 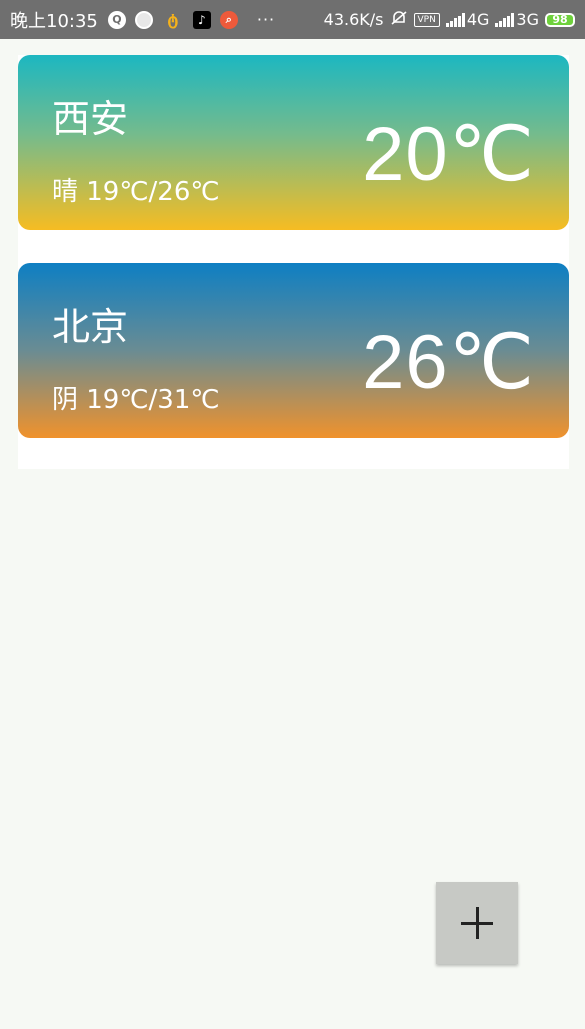 I want to click on battery-icon: 98, so click(x=560, y=19).